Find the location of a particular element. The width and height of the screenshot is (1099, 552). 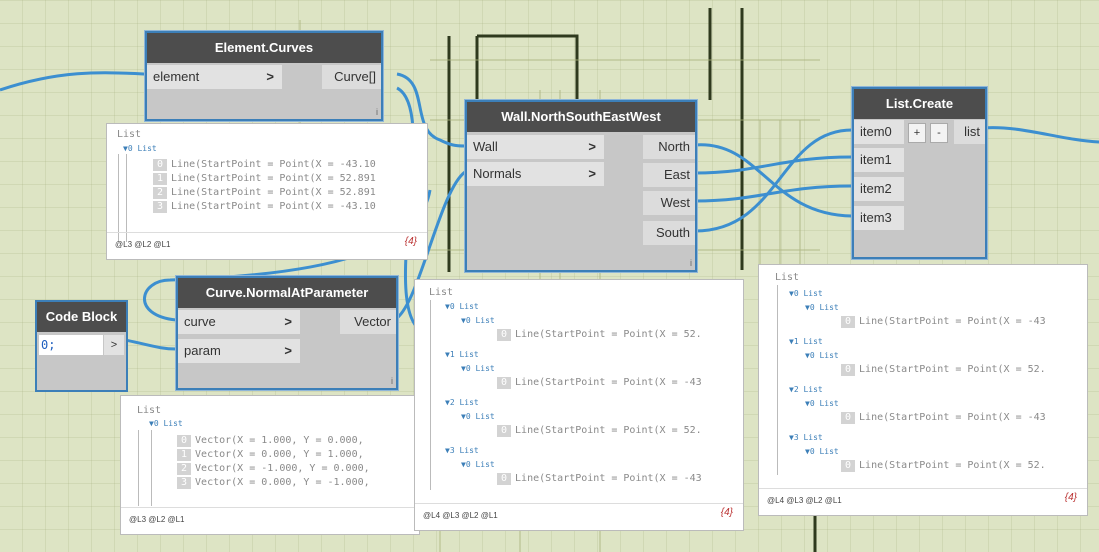

preview-item: Line(StartPoint = Point(X = 52.891 is located at coordinates (273, 192).